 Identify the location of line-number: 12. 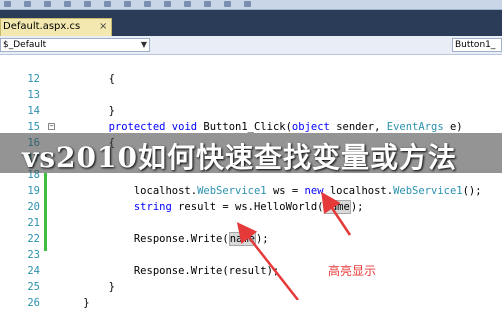
(33, 79).